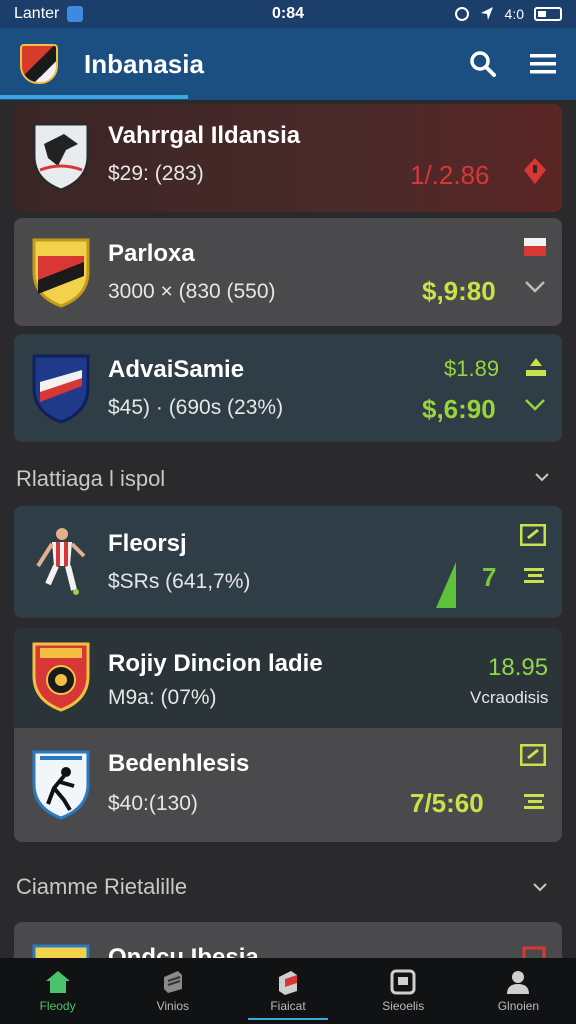  Describe the element at coordinates (514, 14) in the screenshot. I see `signal-text: 4:0` at that location.